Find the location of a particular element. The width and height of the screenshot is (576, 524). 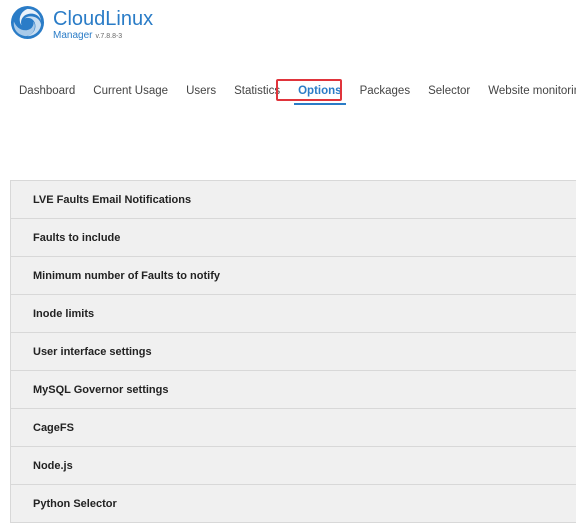

nav-item-packages: Packages is located at coordinates (385, 91).